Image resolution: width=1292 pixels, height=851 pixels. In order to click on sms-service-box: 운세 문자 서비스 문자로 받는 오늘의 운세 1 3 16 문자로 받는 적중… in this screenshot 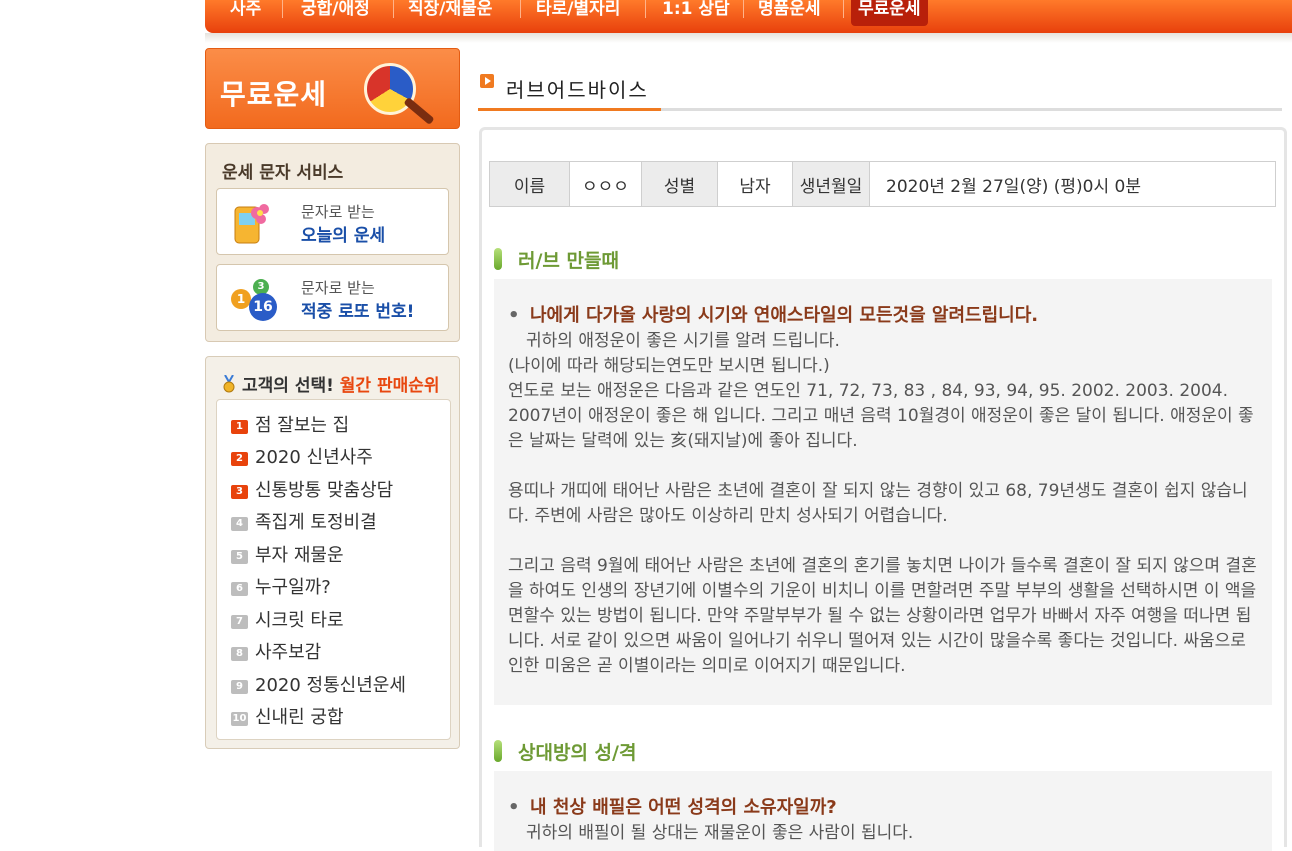, I will do `click(332, 242)`.